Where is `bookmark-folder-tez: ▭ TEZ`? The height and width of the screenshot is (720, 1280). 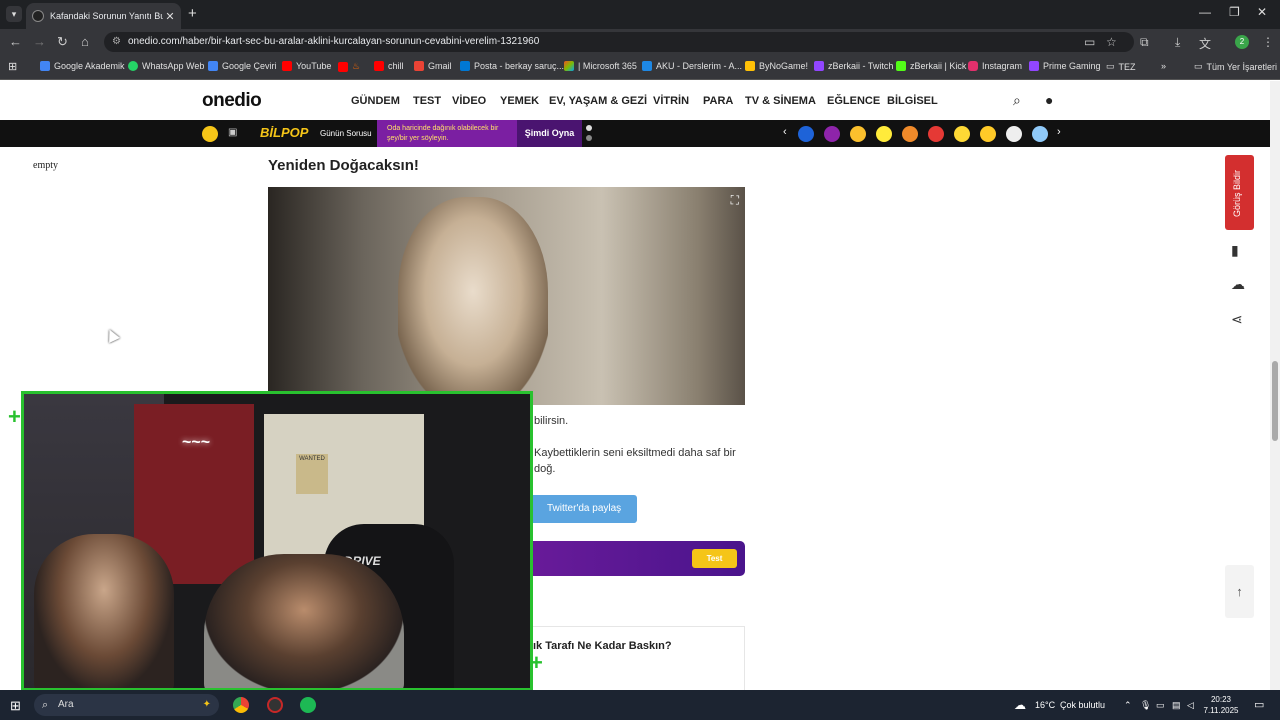
bookmark-folder-tez: ▭ TEZ is located at coordinates (1121, 66).